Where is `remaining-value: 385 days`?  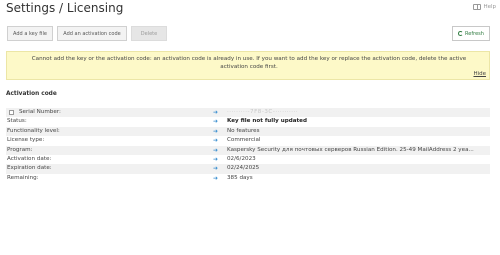
remaining-value: 385 days is located at coordinates (240, 177).